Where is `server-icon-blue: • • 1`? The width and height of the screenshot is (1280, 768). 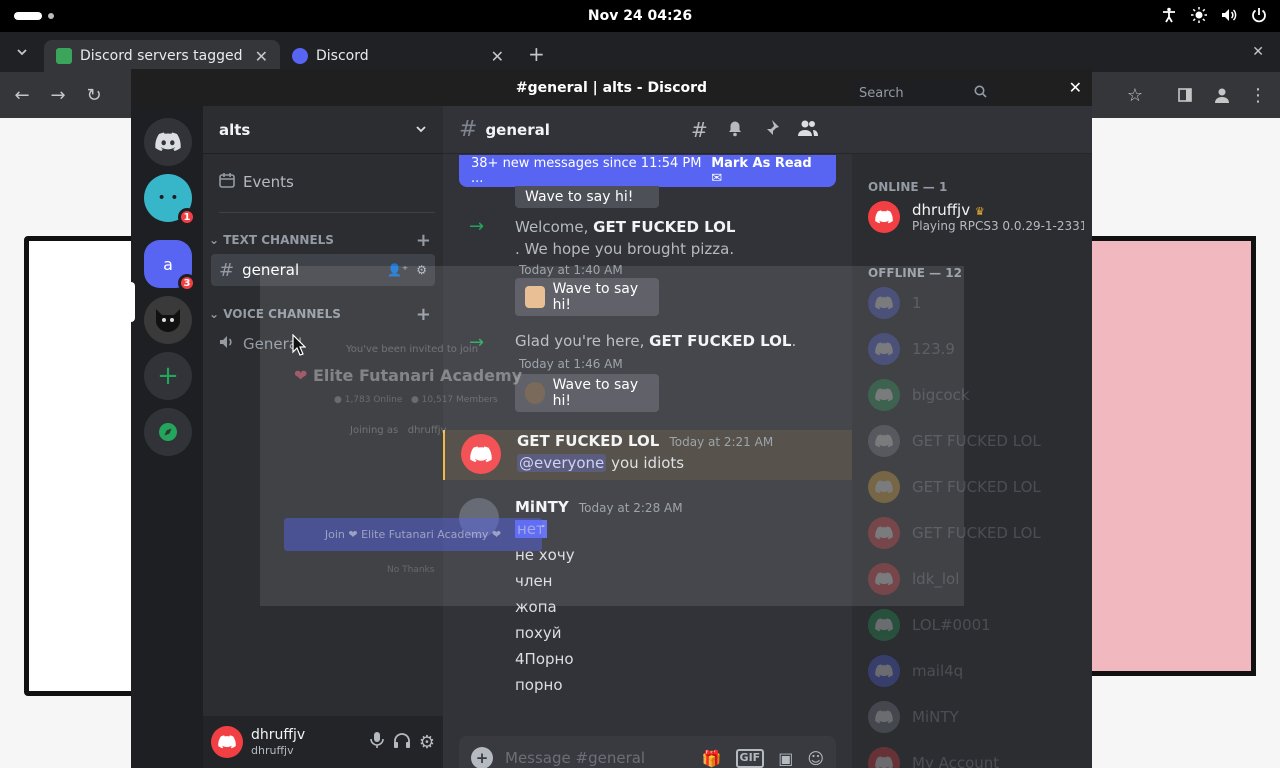 server-icon-blue: • • 1 is located at coordinates (170, 200).